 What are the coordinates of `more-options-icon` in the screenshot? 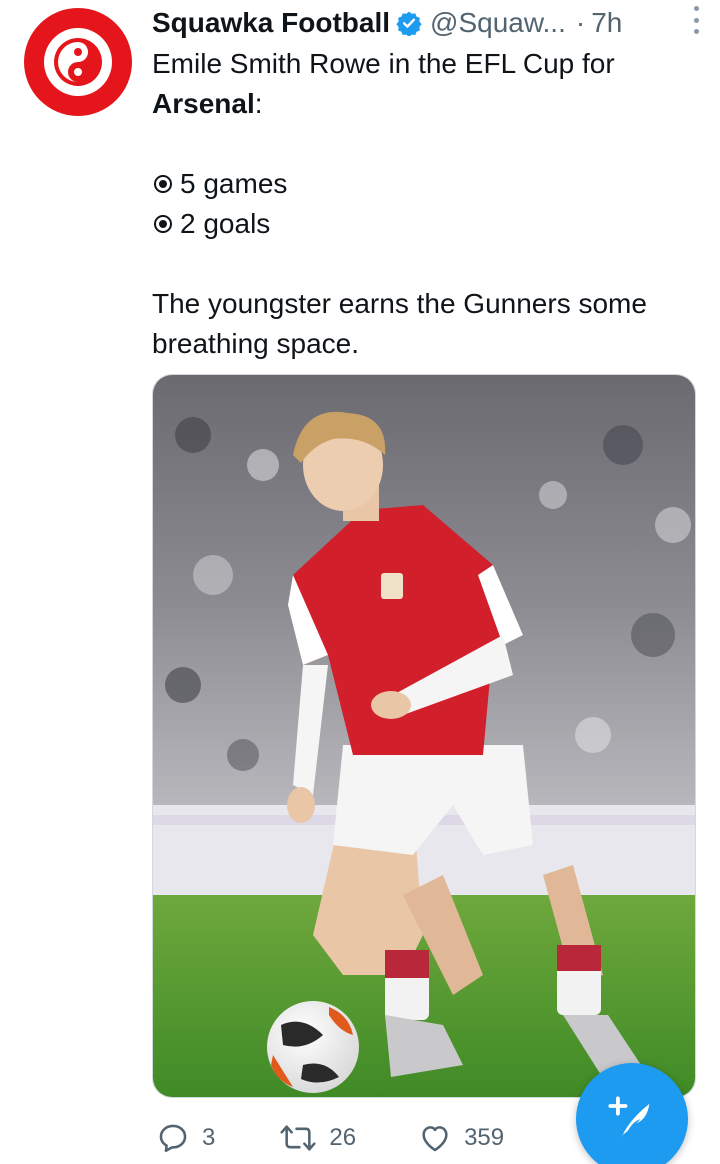 It's located at (696, 20).